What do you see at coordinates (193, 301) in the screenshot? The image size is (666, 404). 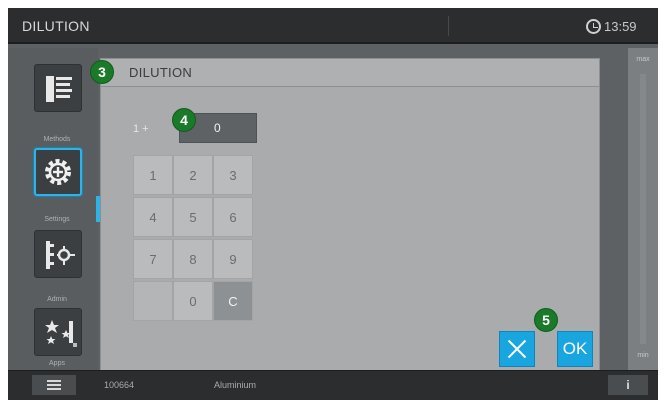 I see `key-0: 0` at bounding box center [193, 301].